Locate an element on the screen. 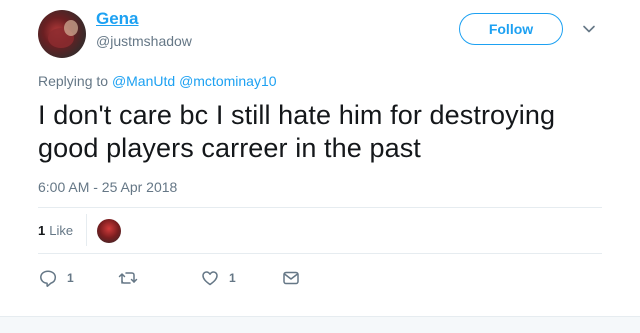 This screenshot has height=333, width=640. author-name: Gena is located at coordinates (117, 19).